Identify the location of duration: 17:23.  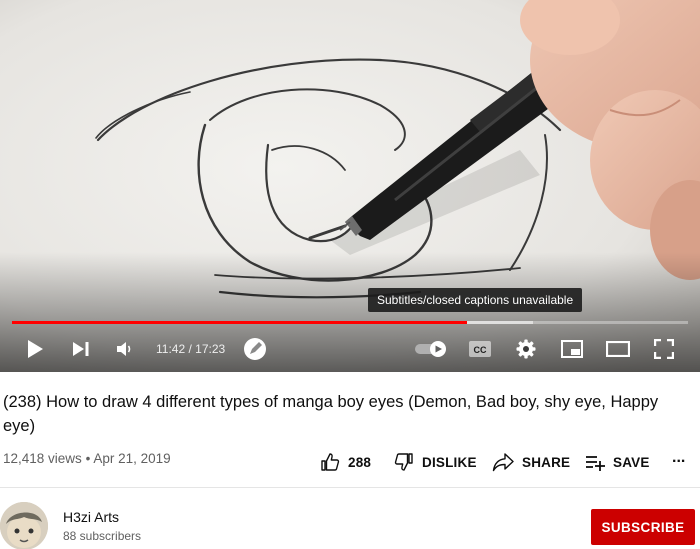
(210, 349).